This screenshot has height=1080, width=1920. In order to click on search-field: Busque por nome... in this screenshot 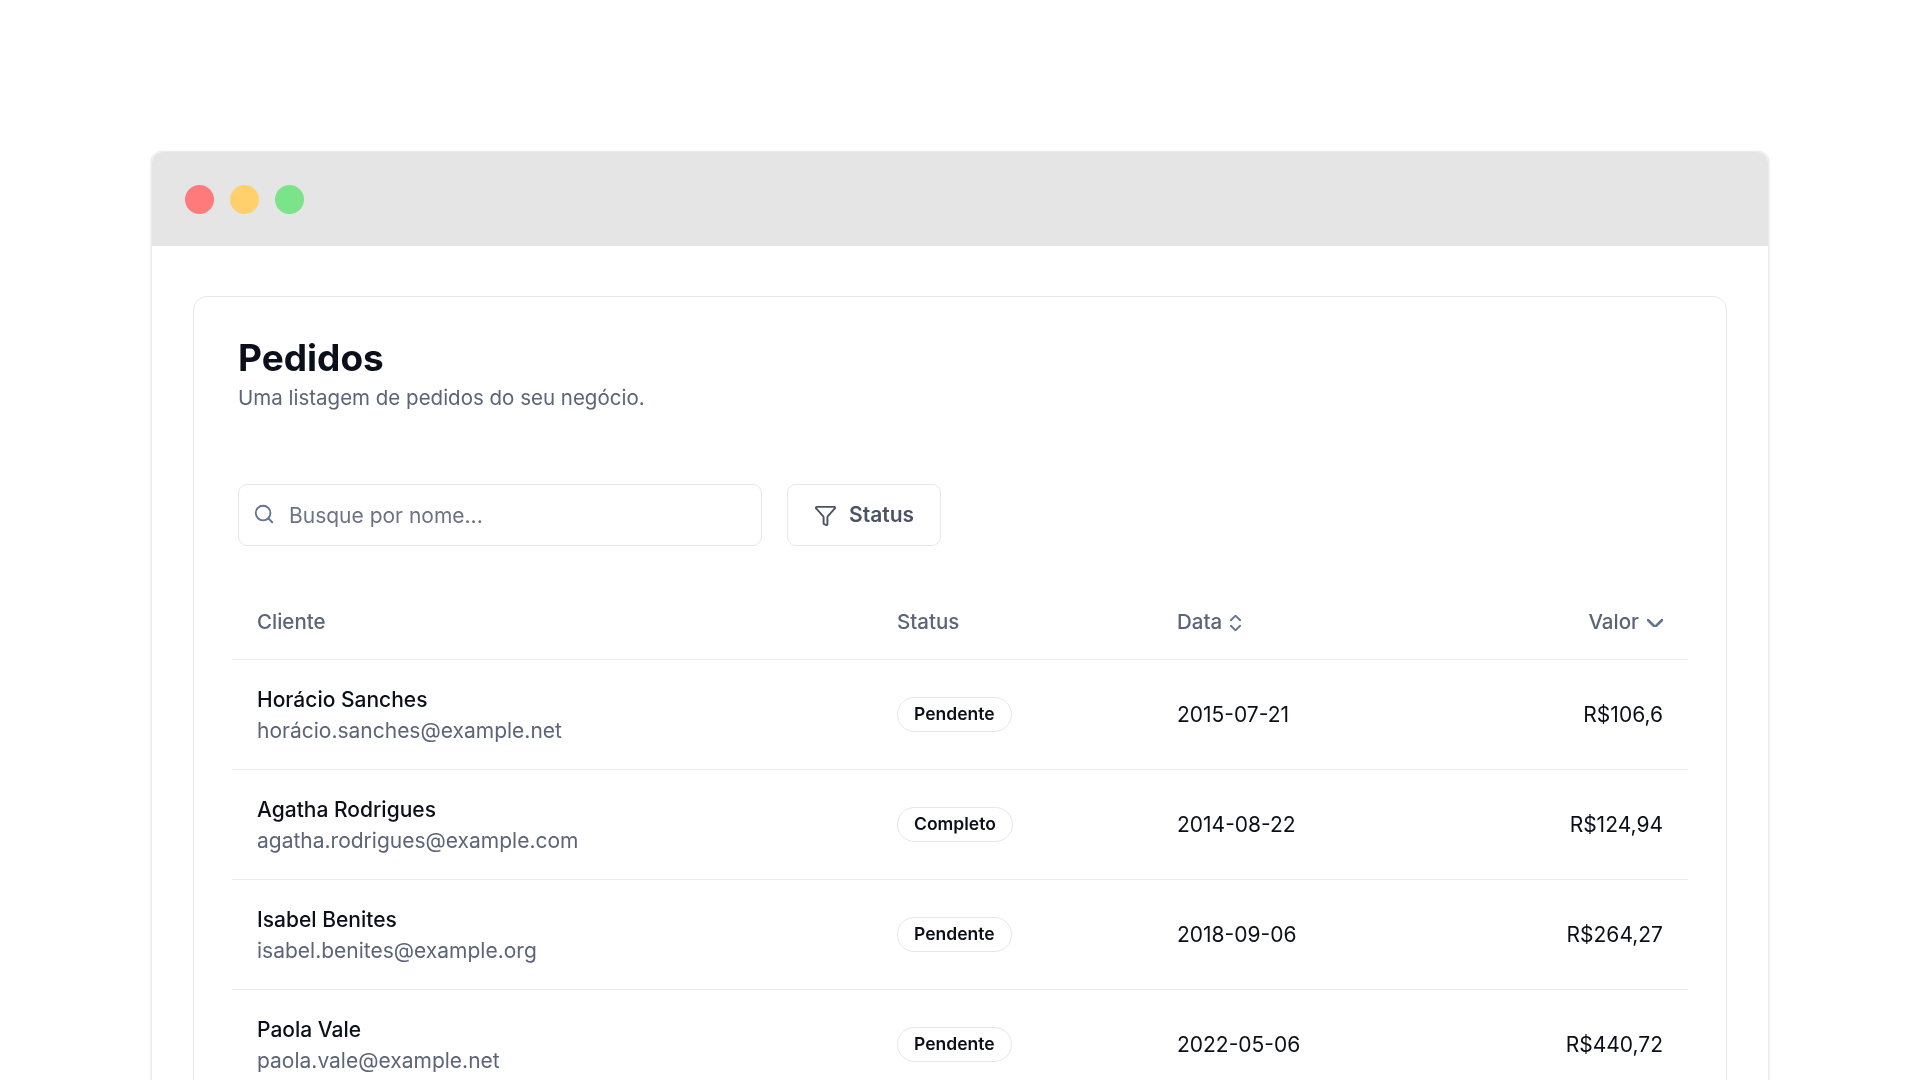, I will do `click(500, 515)`.